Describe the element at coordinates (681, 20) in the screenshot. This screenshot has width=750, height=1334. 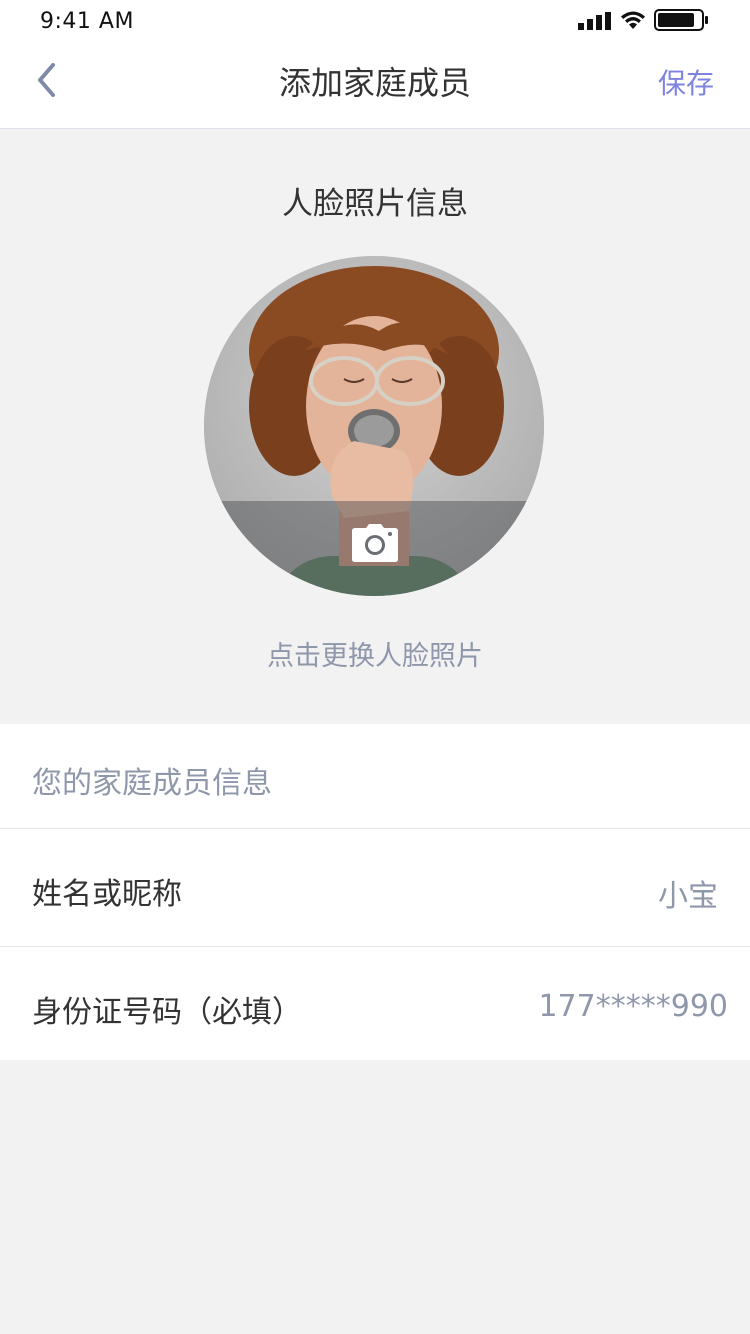
I see `battery-icon` at that location.